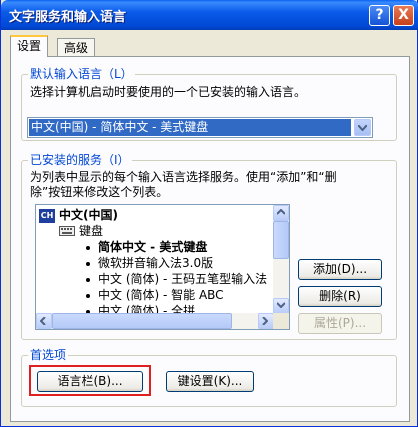  What do you see at coordinates (80, 160) in the screenshot?
I see `installed-services-group-label: 已安装的服务（I）` at bounding box center [80, 160].